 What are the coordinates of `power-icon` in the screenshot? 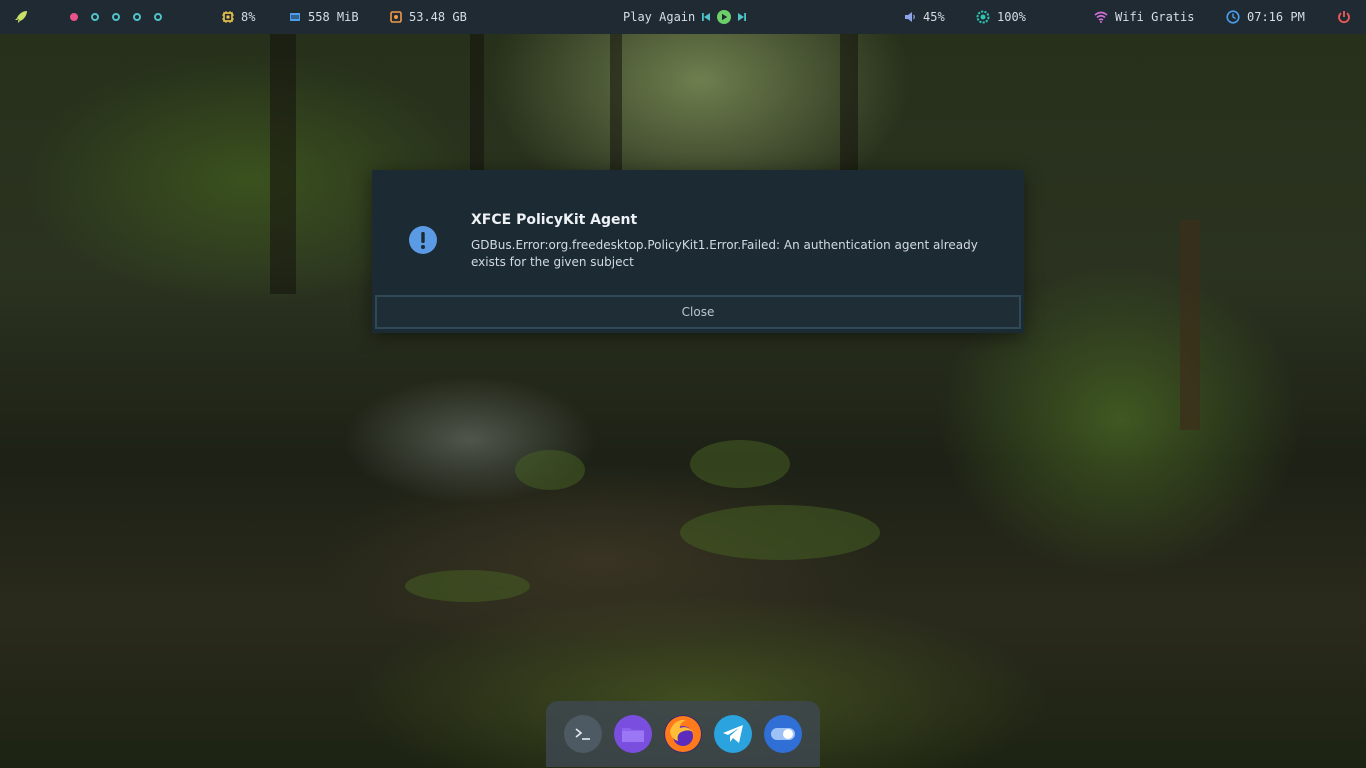 It's located at (1344, 17).